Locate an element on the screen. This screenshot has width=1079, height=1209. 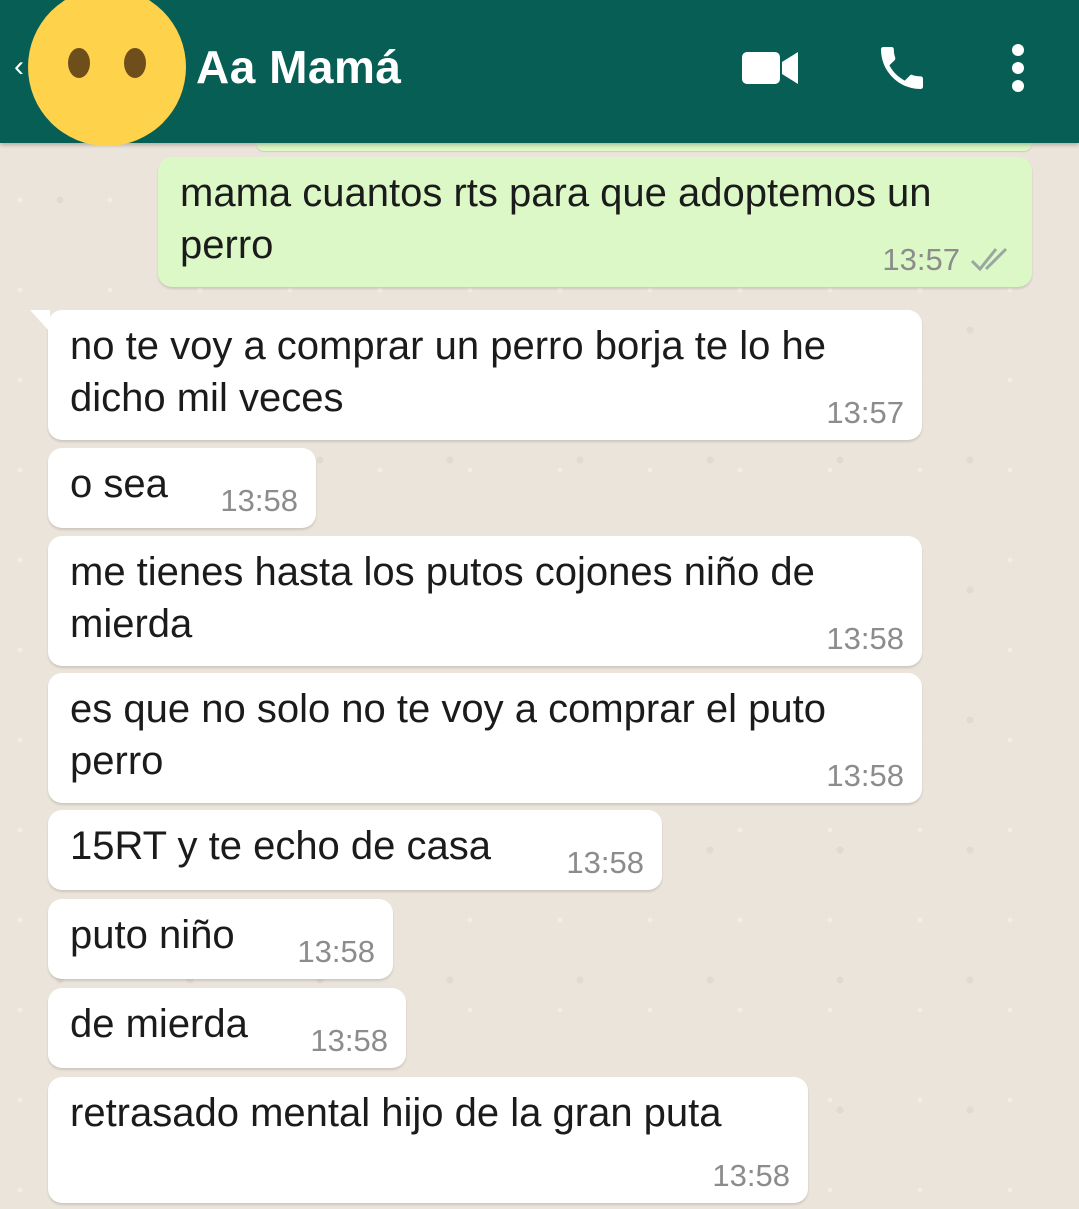
message-text: 15RT y te echo de casa is located at coordinates (281, 846).